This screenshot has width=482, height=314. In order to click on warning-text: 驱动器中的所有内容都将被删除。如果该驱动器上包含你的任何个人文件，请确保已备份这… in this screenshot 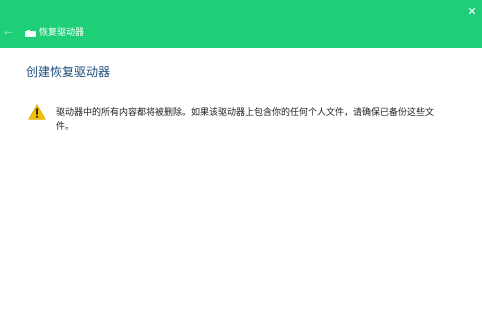, I will do `click(245, 120)`.